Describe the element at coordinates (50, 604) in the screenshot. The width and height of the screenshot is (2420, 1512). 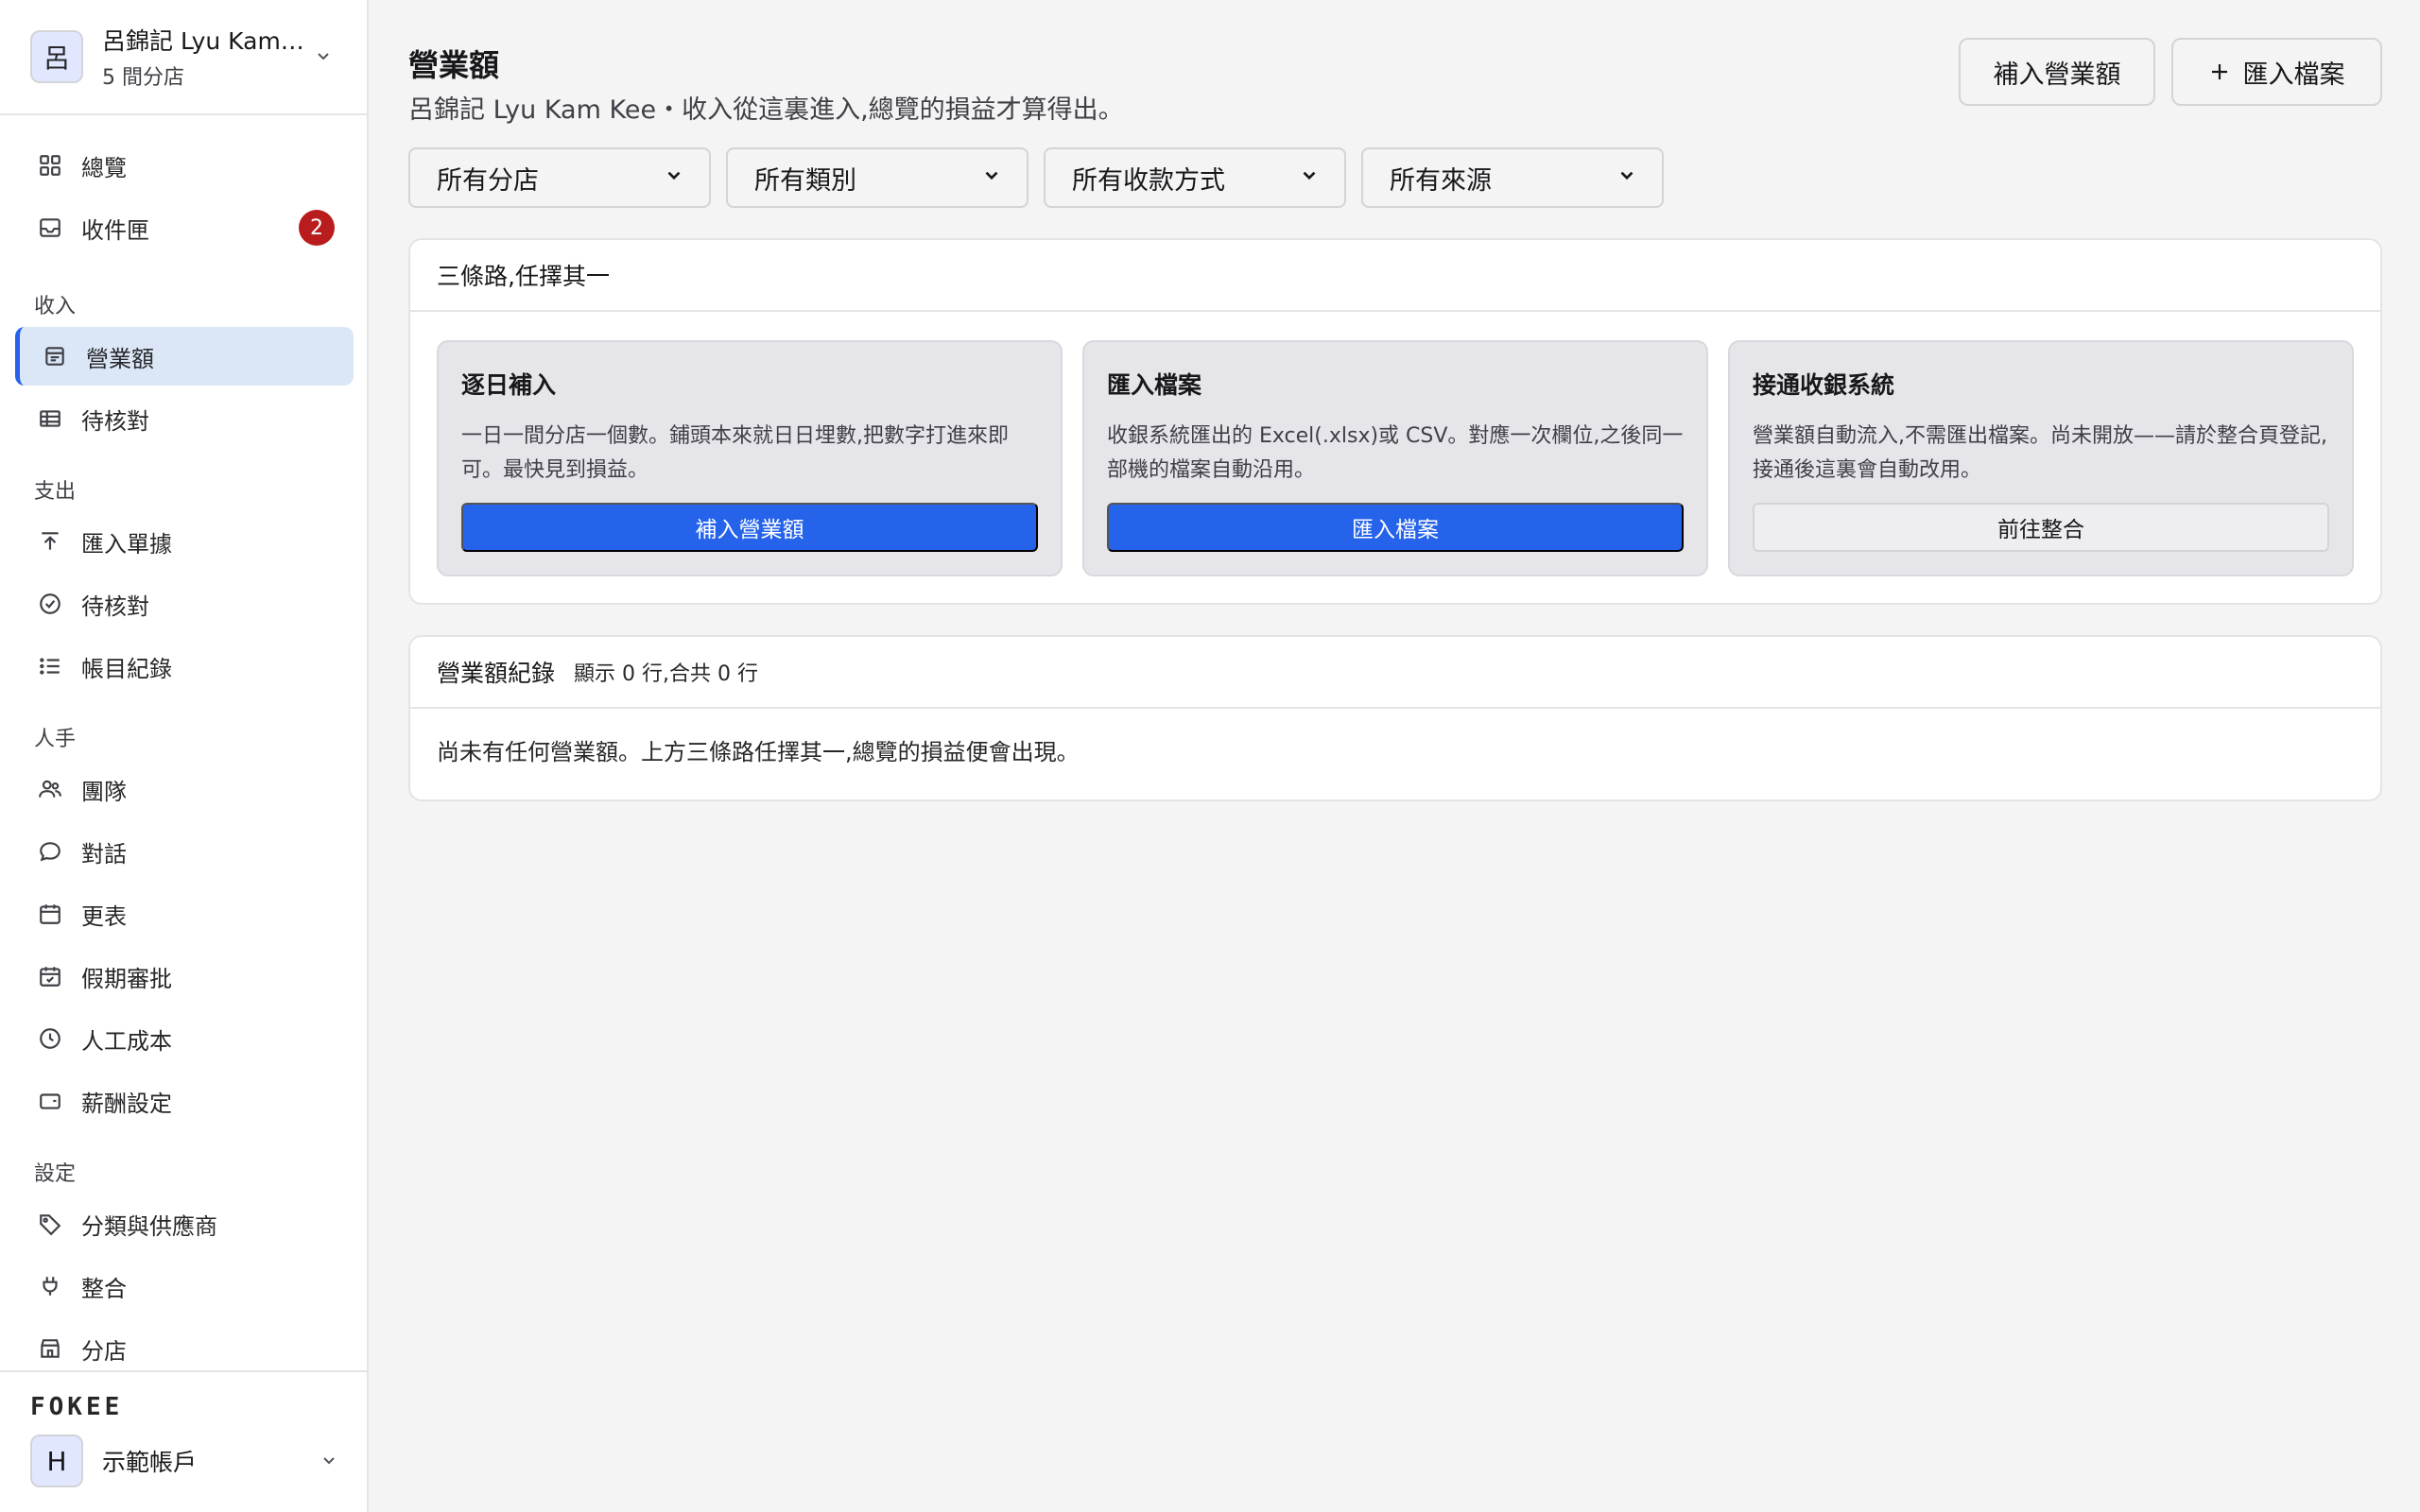
I see `check-circle-icon` at that location.